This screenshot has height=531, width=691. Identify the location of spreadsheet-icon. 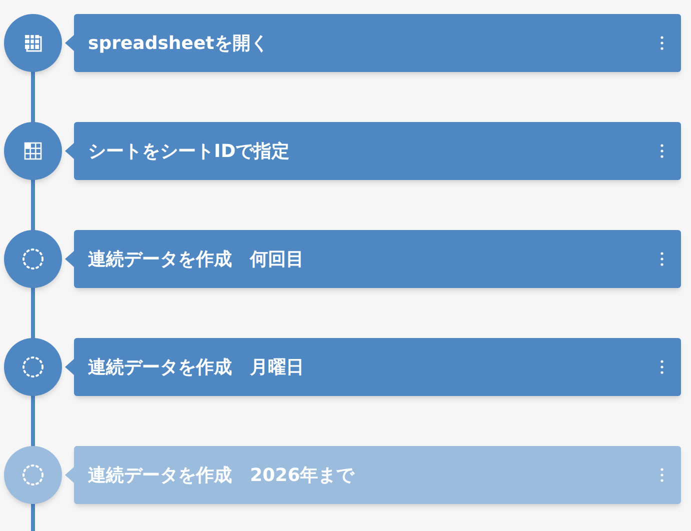
(33, 43).